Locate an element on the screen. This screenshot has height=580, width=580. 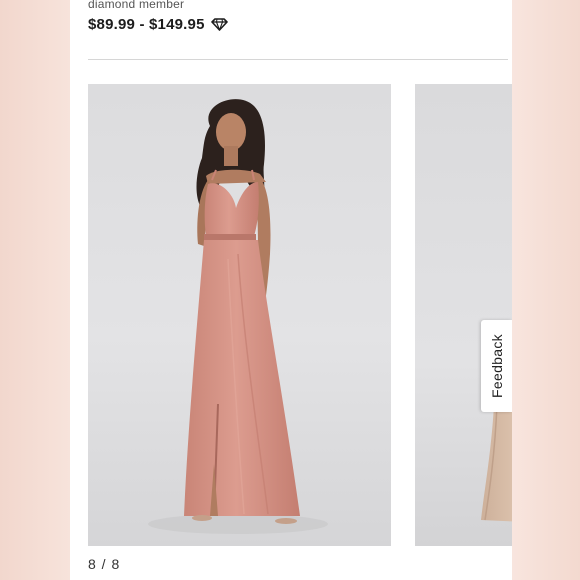
product-image-next is located at coordinates (463, 315).